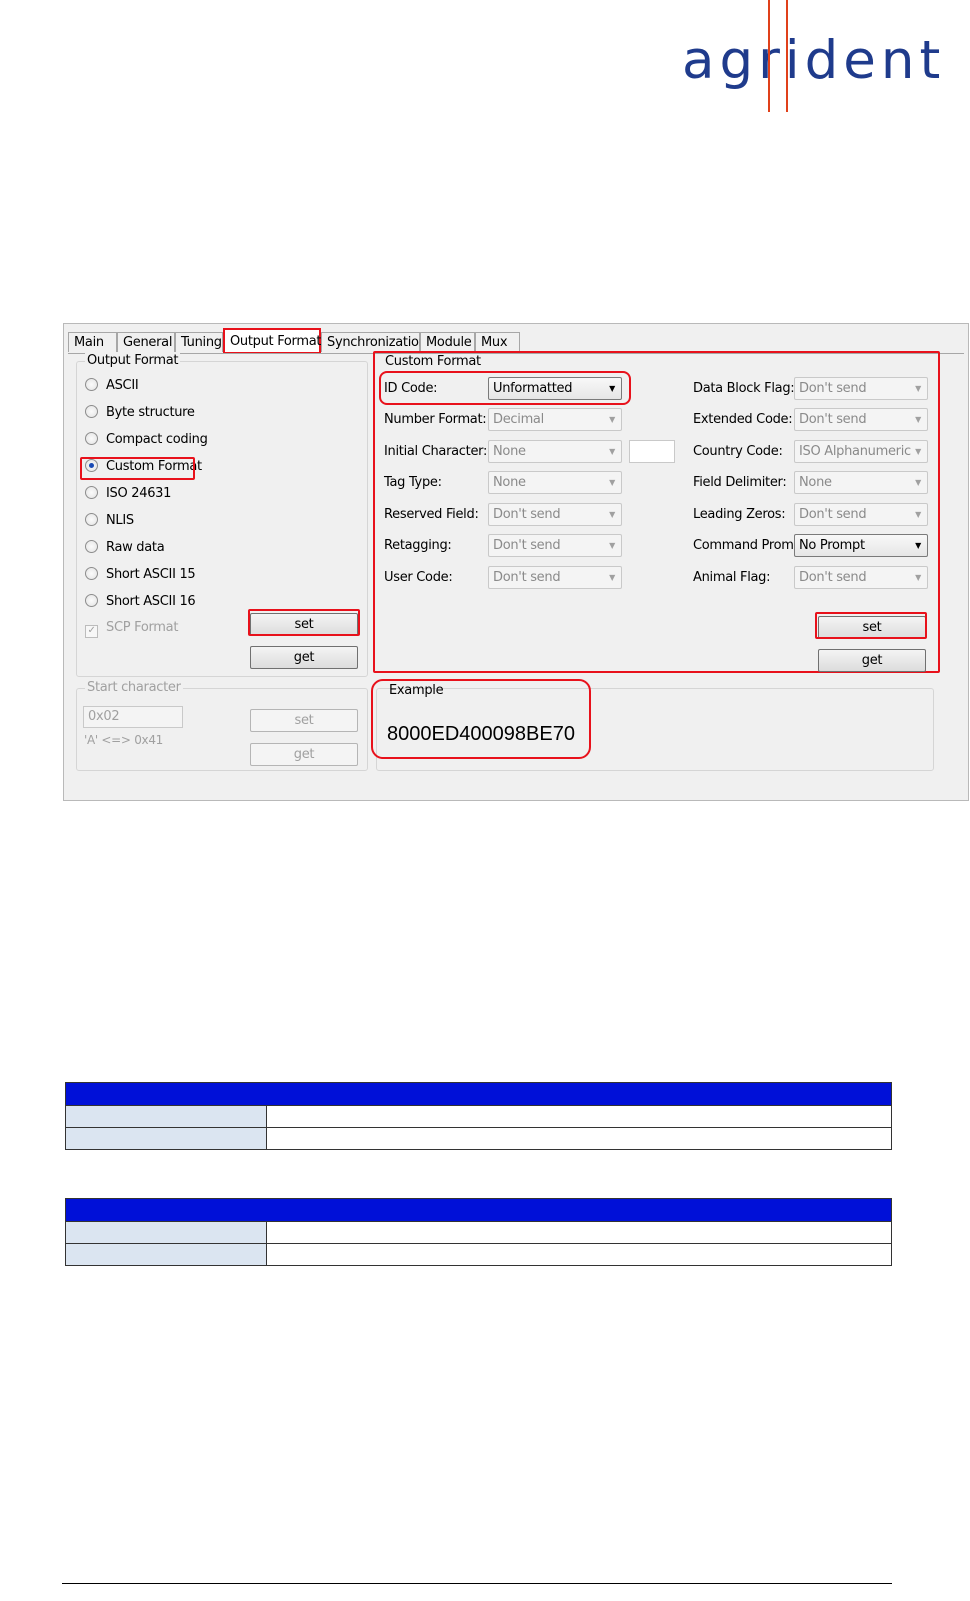  What do you see at coordinates (91, 631) in the screenshot?
I see `checkmark-icon: ✓` at bounding box center [91, 631].